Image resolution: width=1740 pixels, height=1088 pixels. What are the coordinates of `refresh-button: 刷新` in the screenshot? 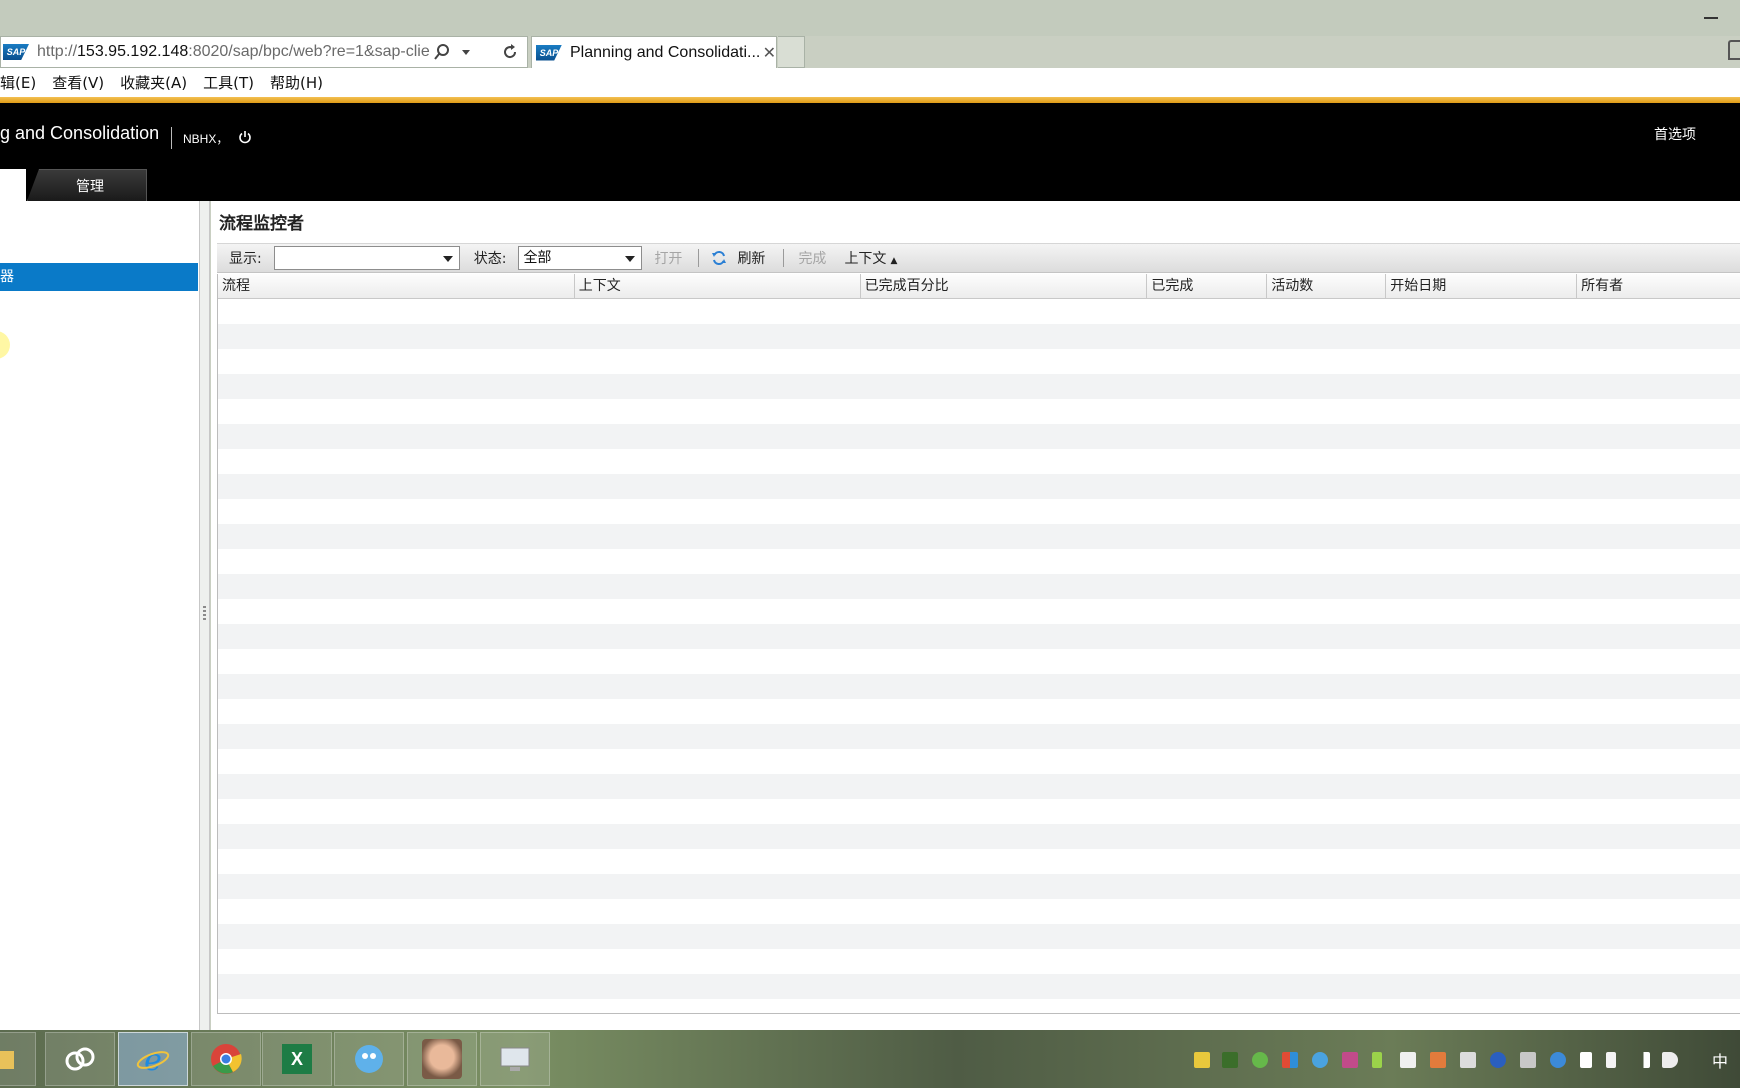 It's located at (738, 258).